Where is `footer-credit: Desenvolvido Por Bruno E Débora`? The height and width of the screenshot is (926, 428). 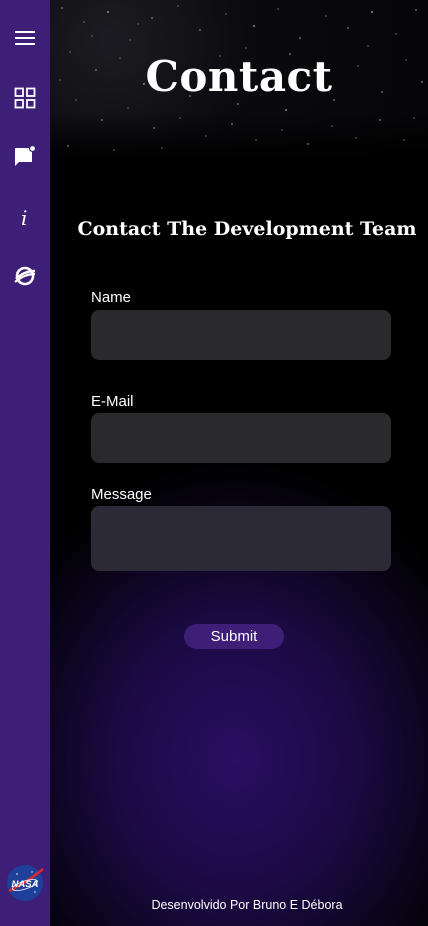
footer-credit: Desenvolvido Por Bruno E Débora is located at coordinates (247, 905).